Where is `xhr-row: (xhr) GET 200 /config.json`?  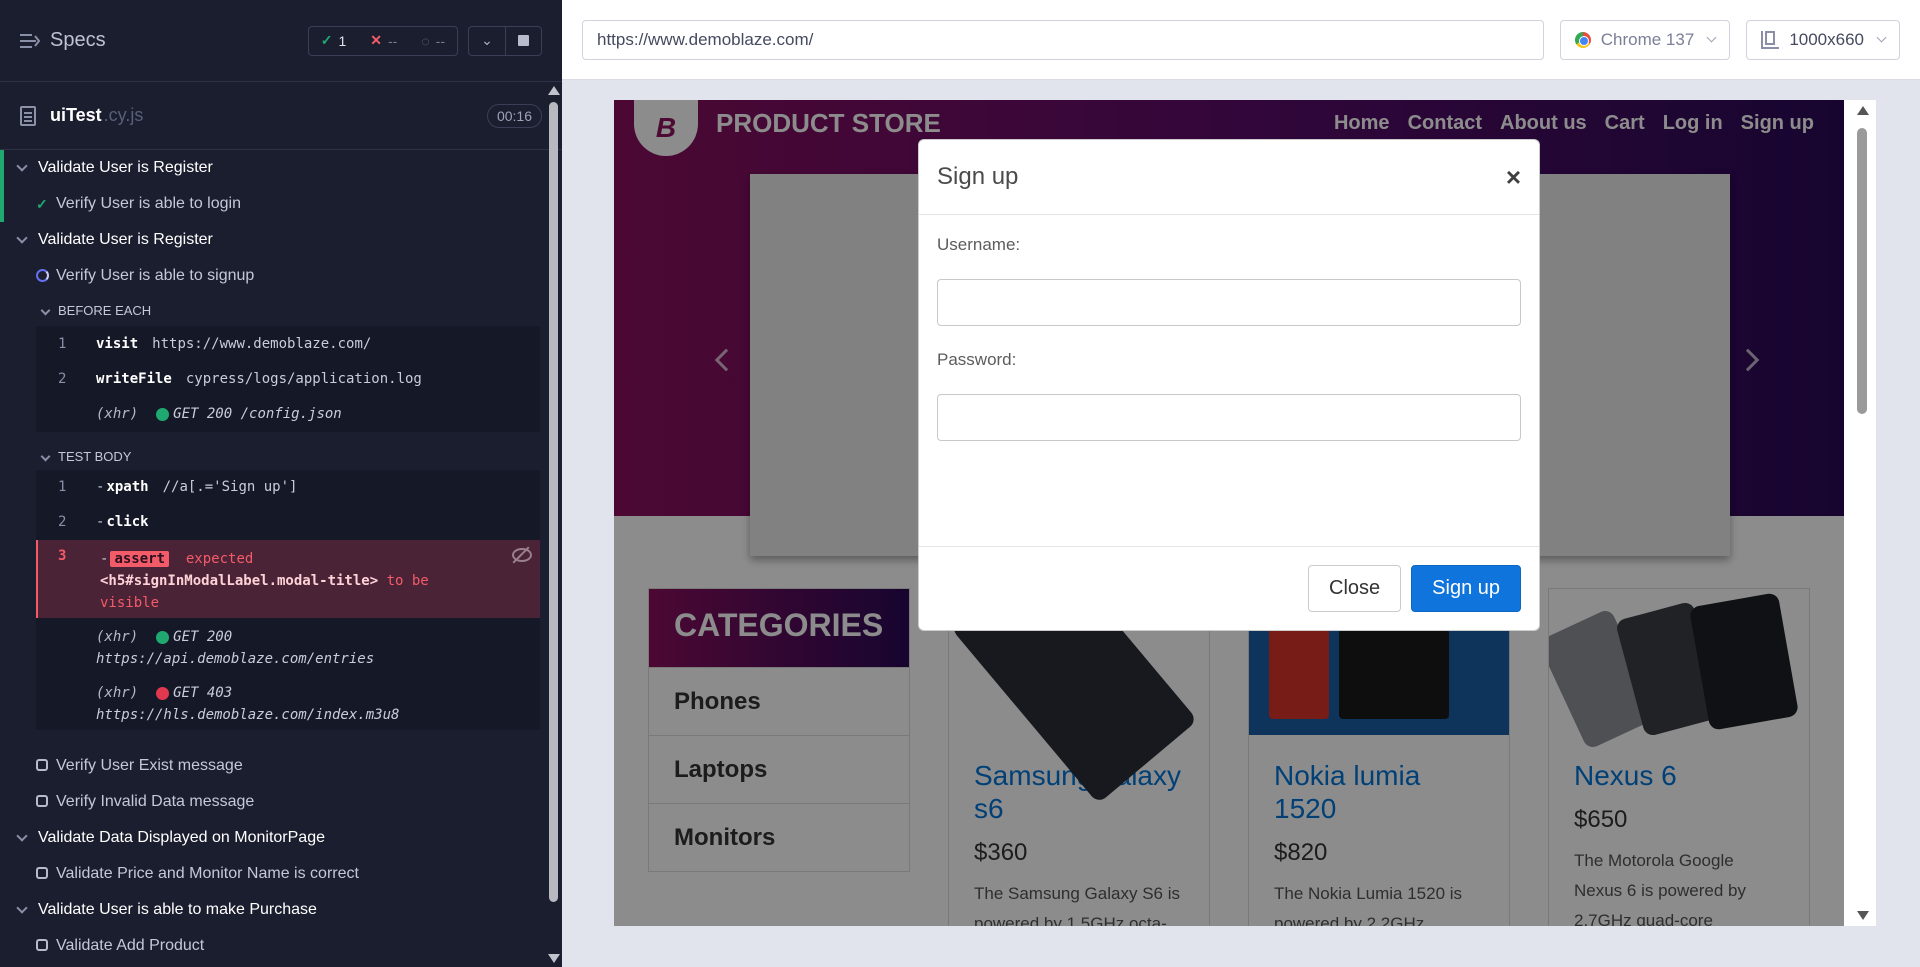
xhr-row: (xhr) GET 200 /config.json is located at coordinates (288, 414).